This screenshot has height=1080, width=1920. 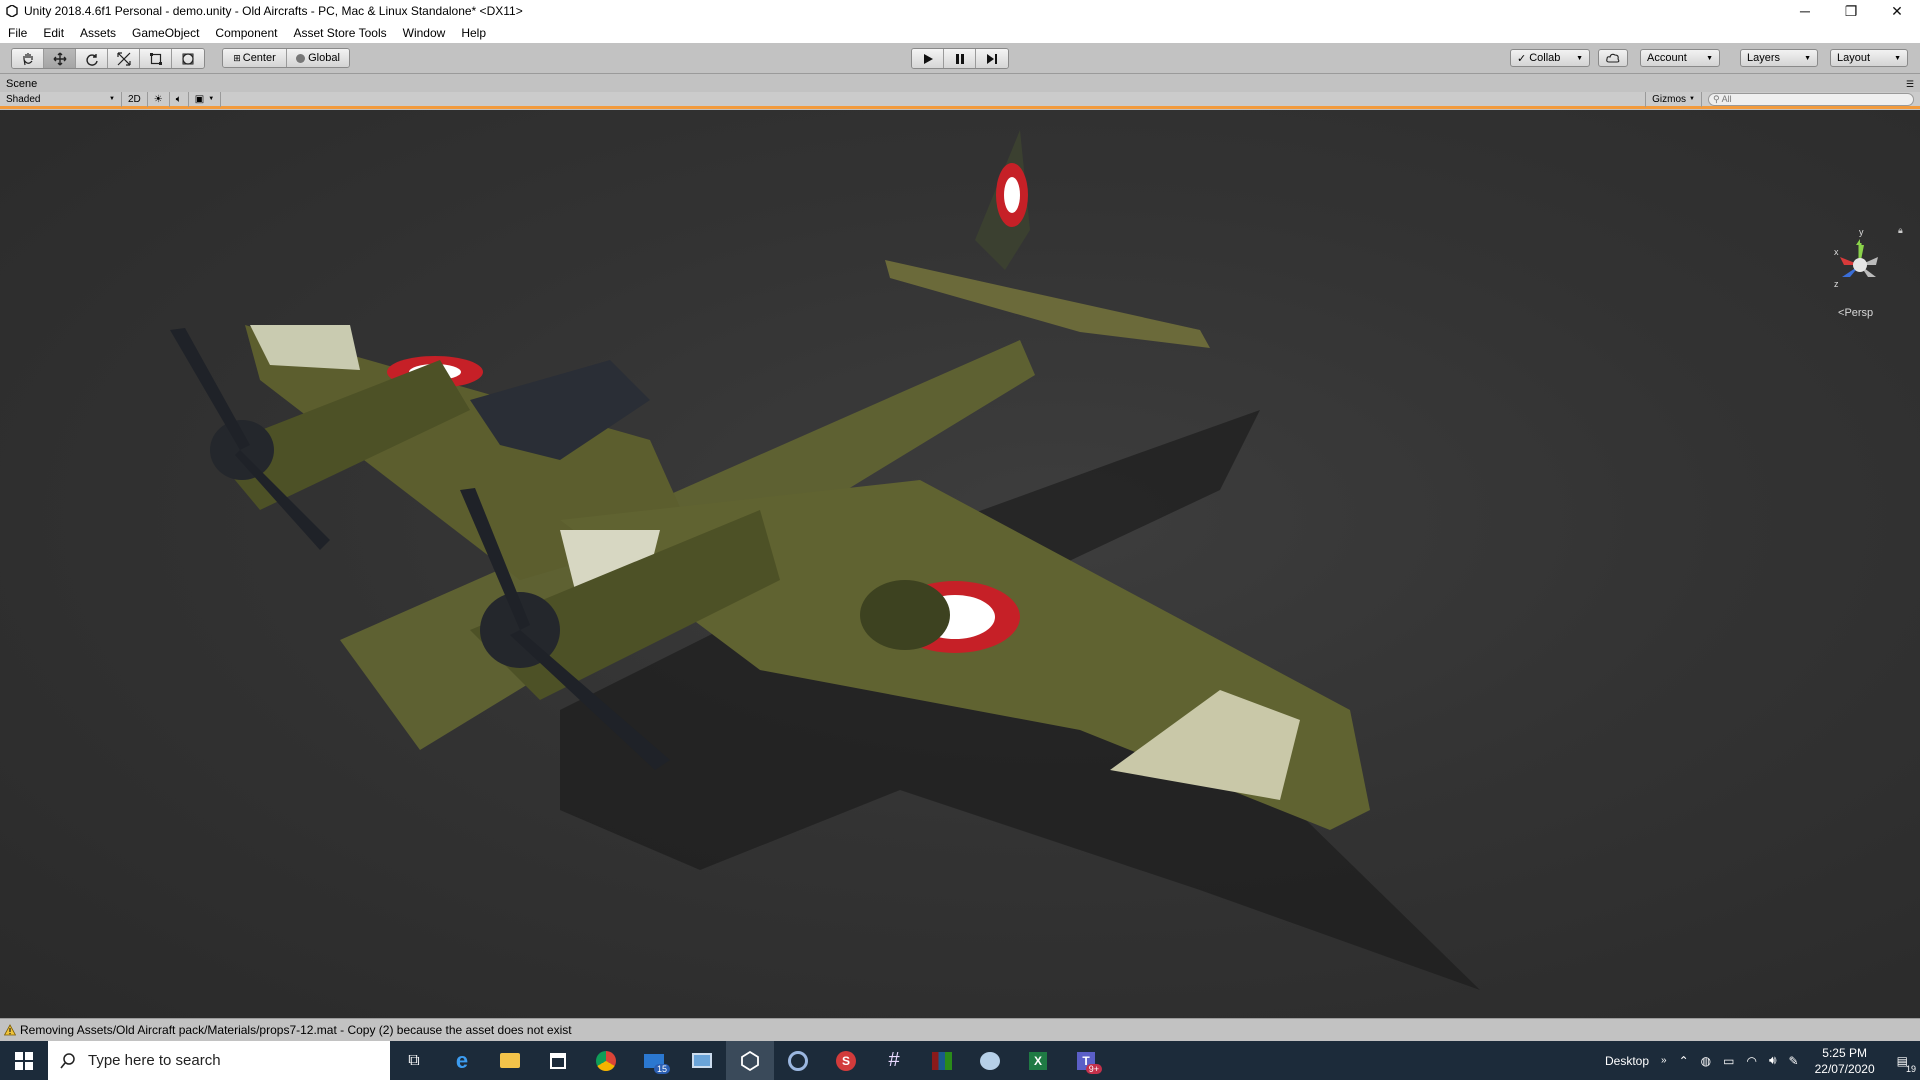 I want to click on scene-orientation-gizmo: y x z 🔒︎ <Persp, so click(x=1861, y=275).